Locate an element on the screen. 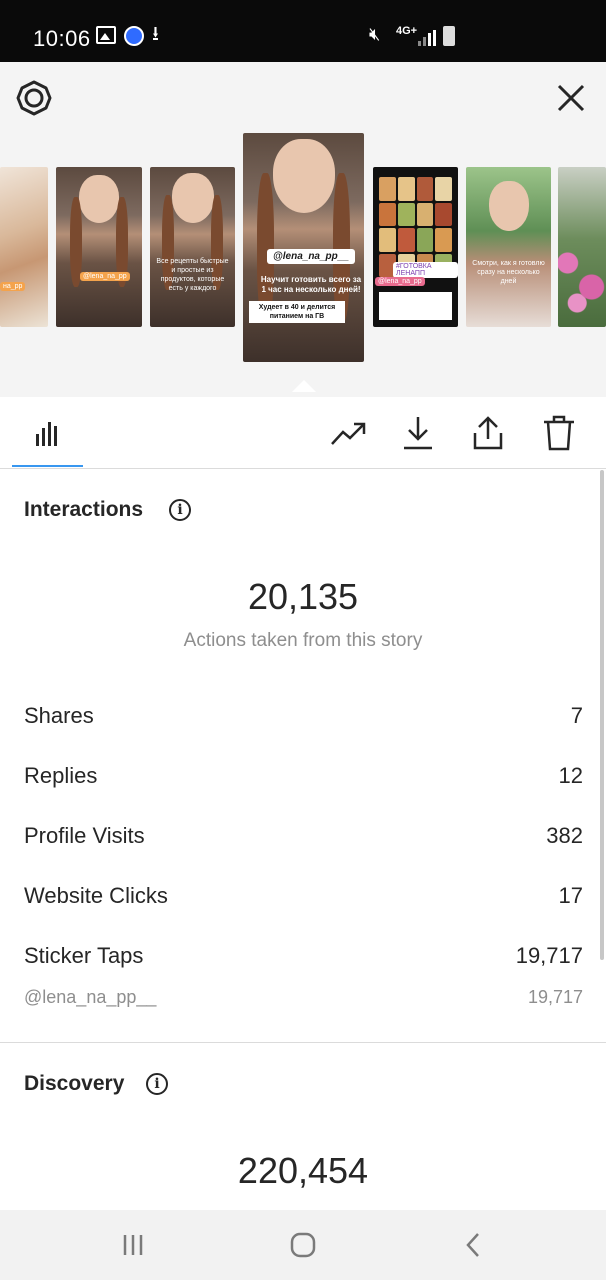 Image resolution: width=606 pixels, height=1280 pixels. story-thumbnail is located at coordinates (582, 247).